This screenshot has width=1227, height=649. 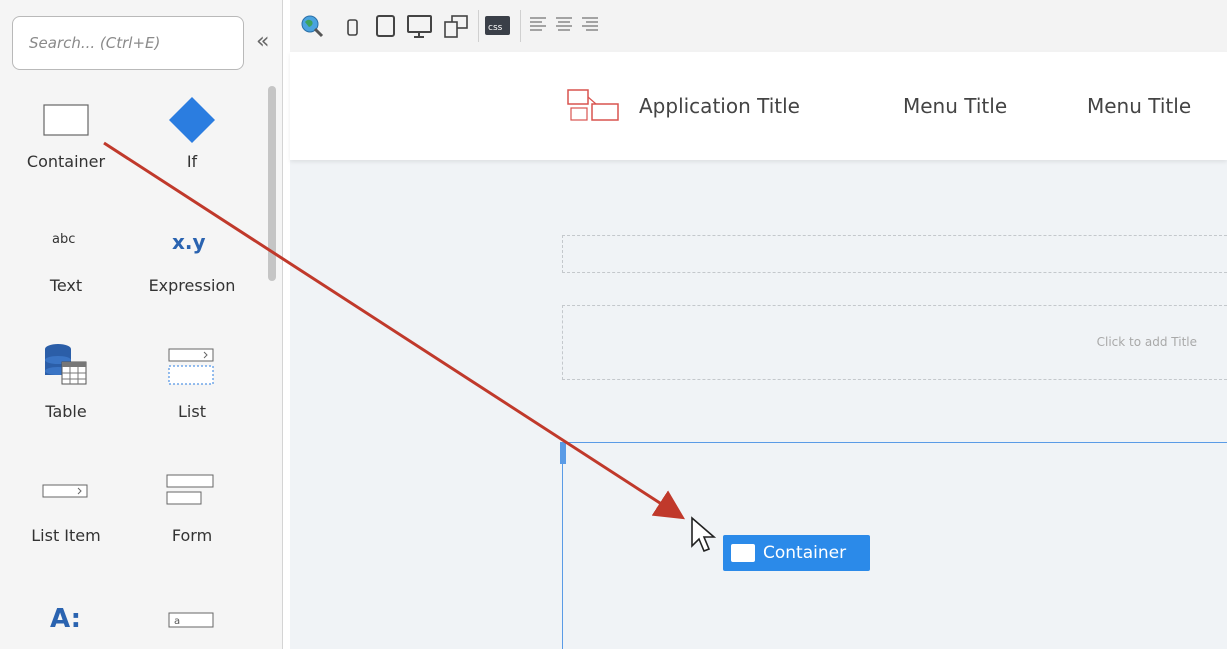 What do you see at coordinates (743, 553) in the screenshot?
I see `container-icon` at bounding box center [743, 553].